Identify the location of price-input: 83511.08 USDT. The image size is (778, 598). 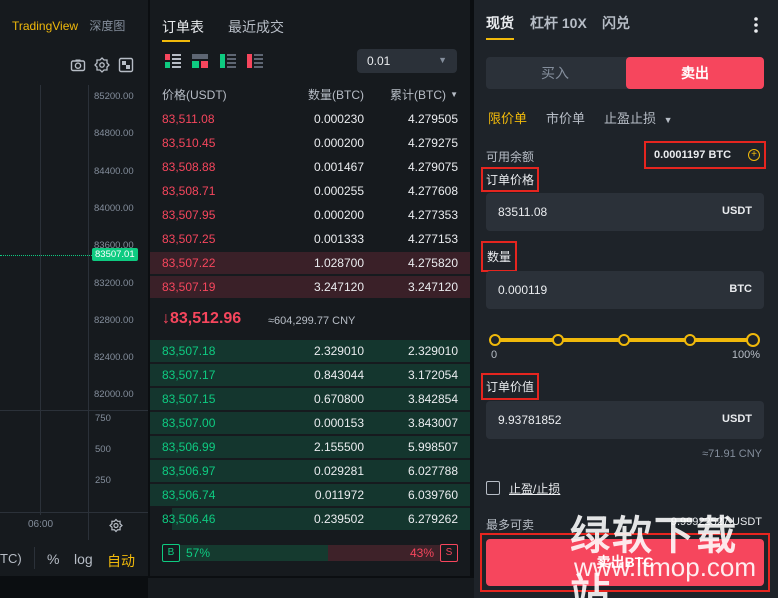
(625, 212).